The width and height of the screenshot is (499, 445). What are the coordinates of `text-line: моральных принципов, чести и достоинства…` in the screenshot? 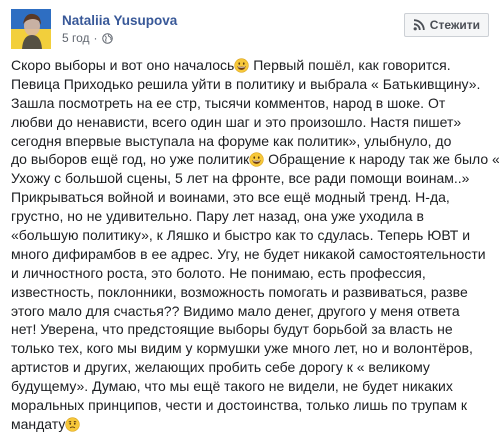 It's located at (239, 405).